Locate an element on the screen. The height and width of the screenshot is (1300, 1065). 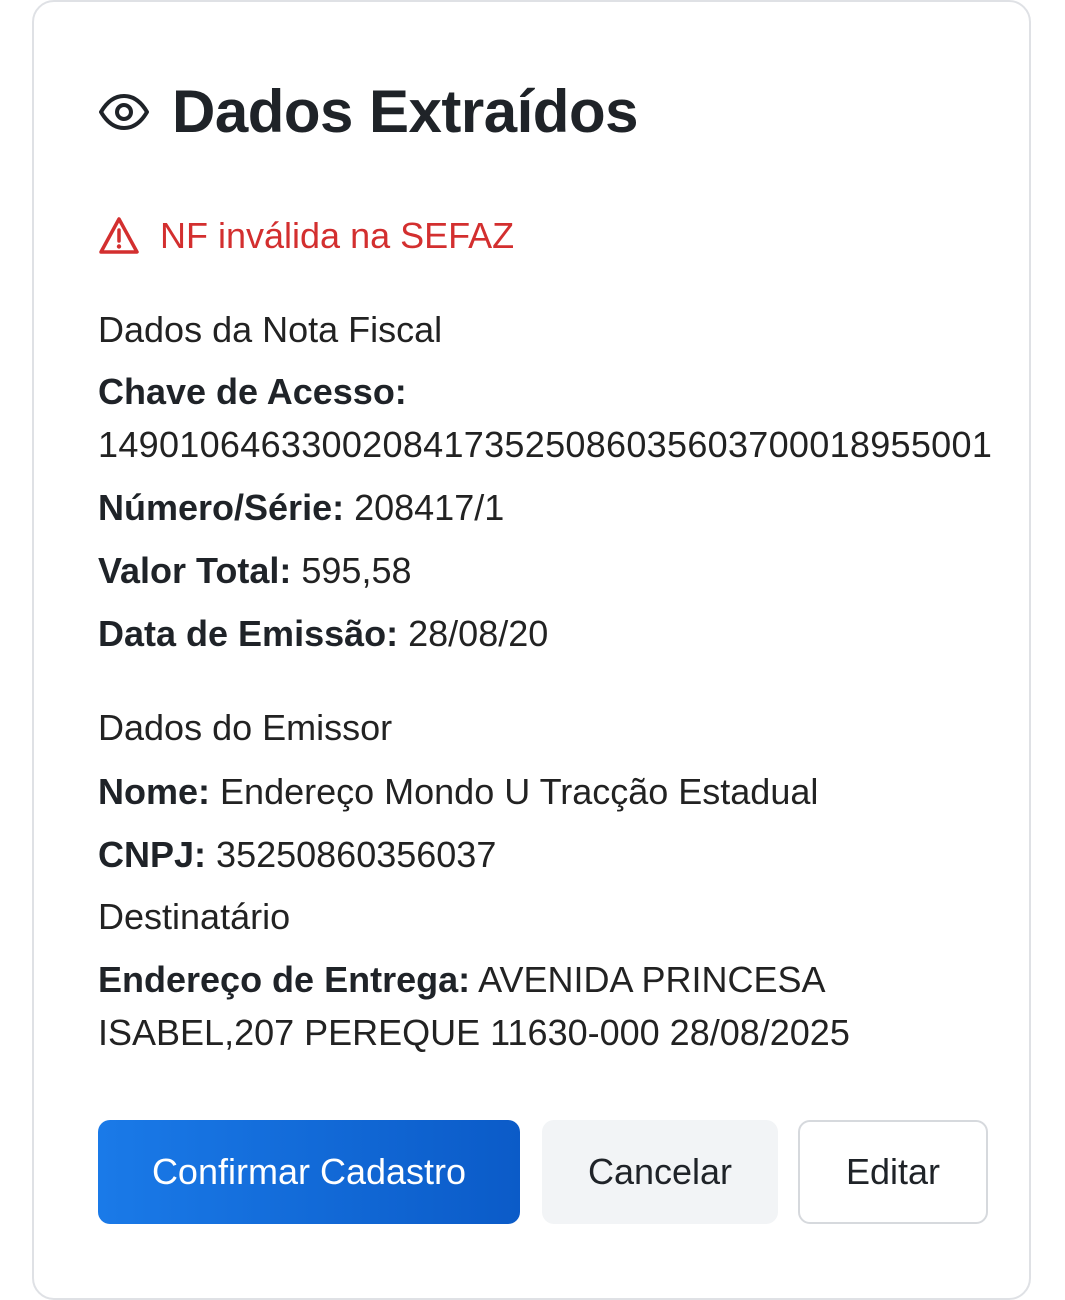
section-title-nota-fiscal: Dados da Nota Fiscal is located at coordinates (270, 329).